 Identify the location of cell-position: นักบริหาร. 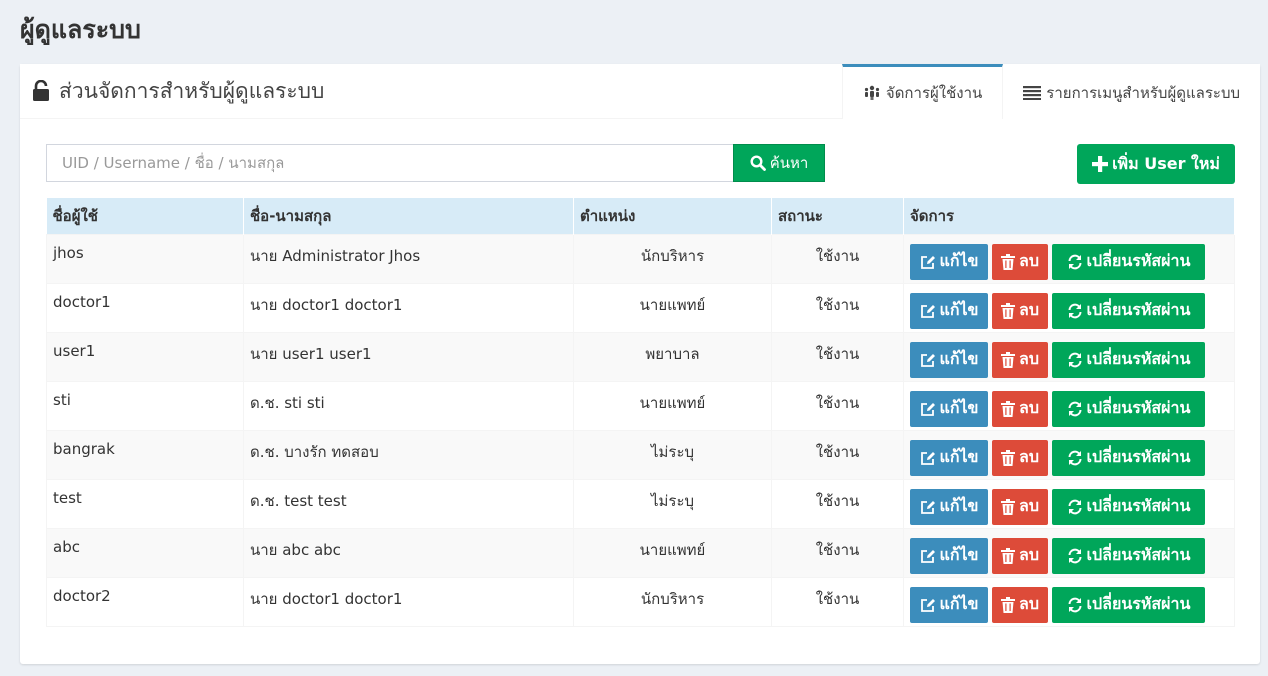
(672, 601).